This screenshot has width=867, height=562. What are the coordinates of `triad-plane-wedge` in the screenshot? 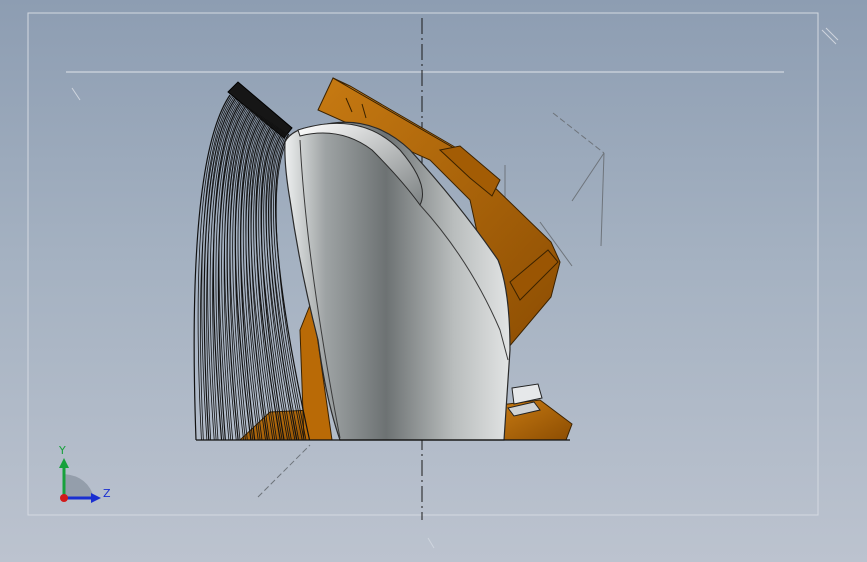 It's located at (79, 486).